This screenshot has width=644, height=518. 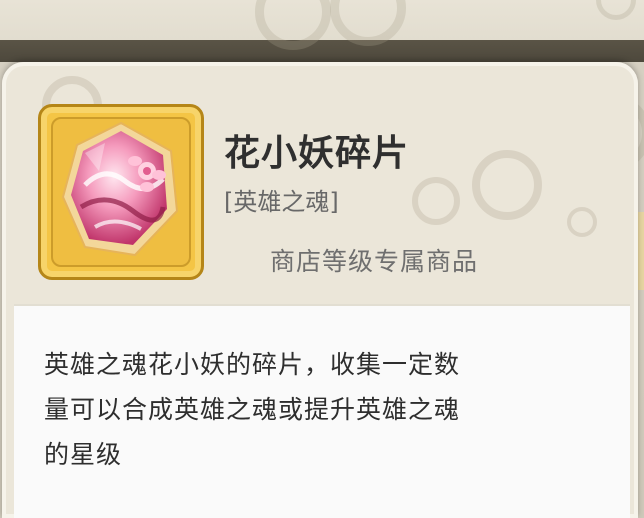 I want to click on item-name: 花小妖碎片, so click(x=317, y=153).